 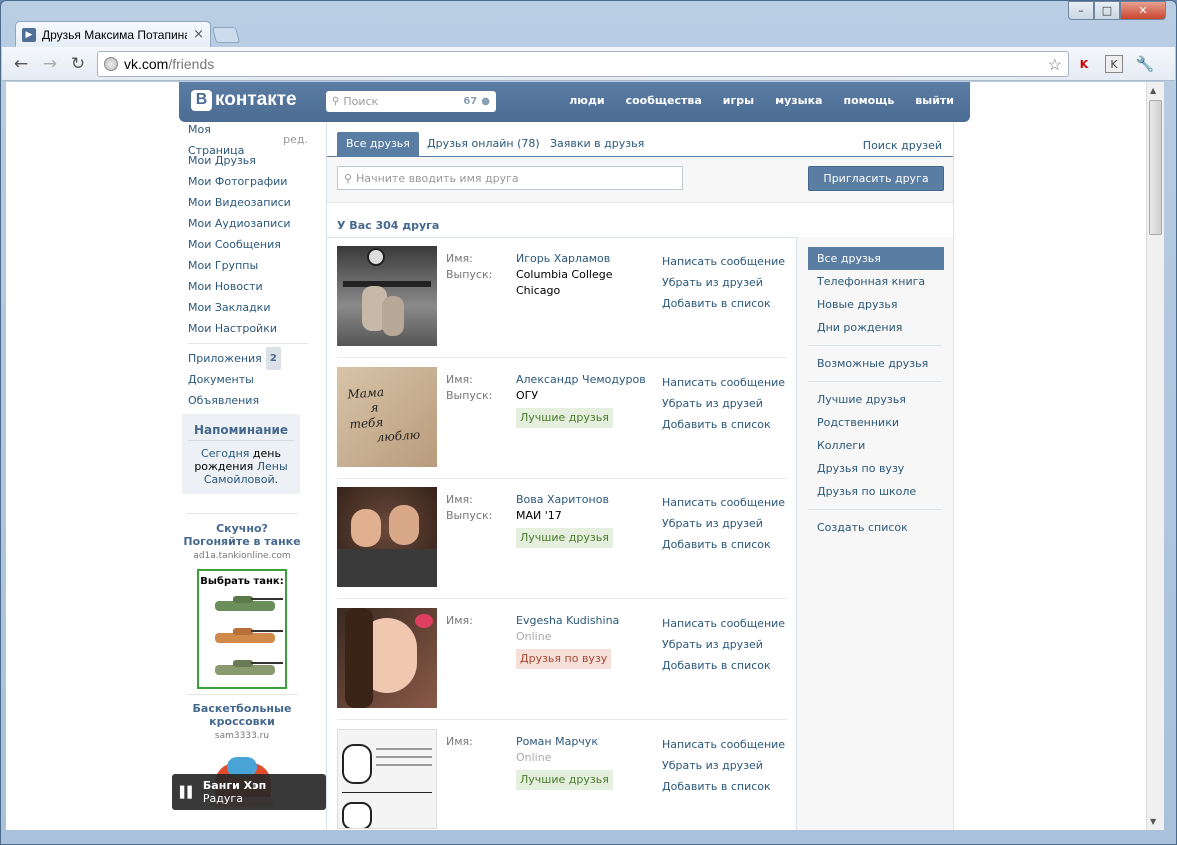 I want to click on friend-name: Вова Харитонов, so click(x=586, y=500).